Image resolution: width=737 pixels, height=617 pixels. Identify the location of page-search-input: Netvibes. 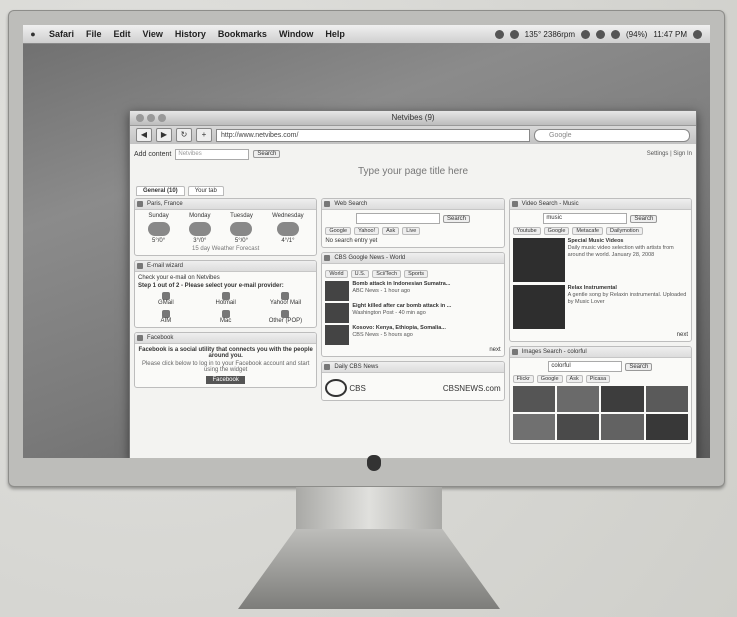
(212, 154).